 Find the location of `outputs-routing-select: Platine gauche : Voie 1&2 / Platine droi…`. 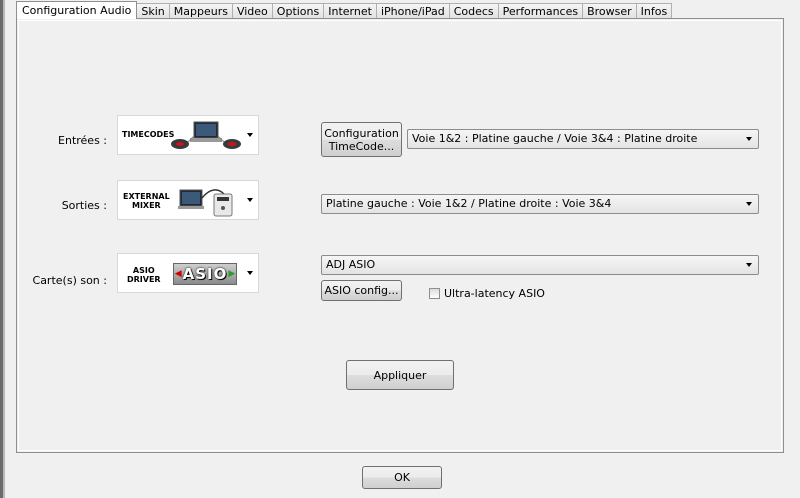

outputs-routing-select: Platine gauche : Voie 1&2 / Platine droi… is located at coordinates (540, 204).